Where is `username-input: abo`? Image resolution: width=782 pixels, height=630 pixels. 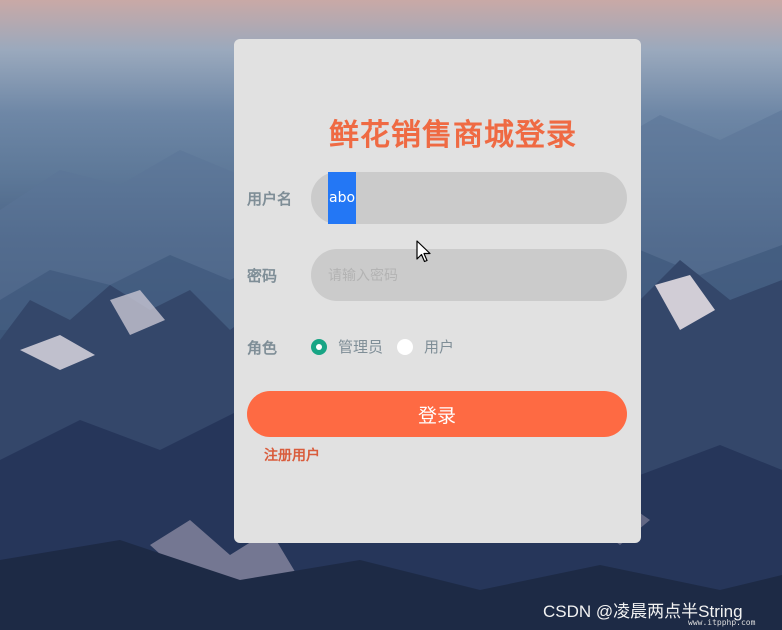
username-input: abo is located at coordinates (469, 198).